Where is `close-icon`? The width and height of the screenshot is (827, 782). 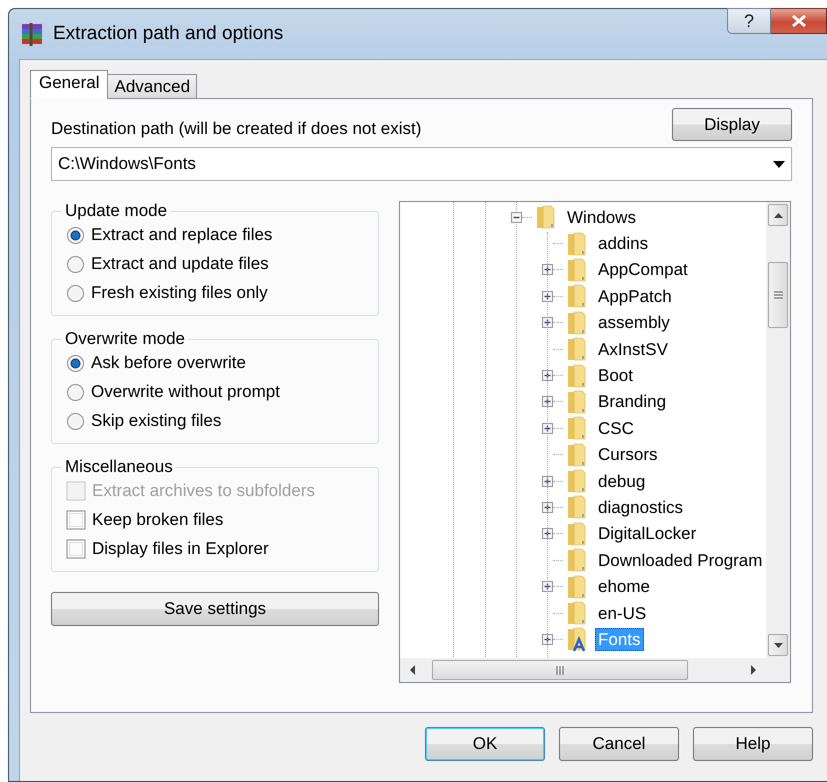 close-icon is located at coordinates (799, 21).